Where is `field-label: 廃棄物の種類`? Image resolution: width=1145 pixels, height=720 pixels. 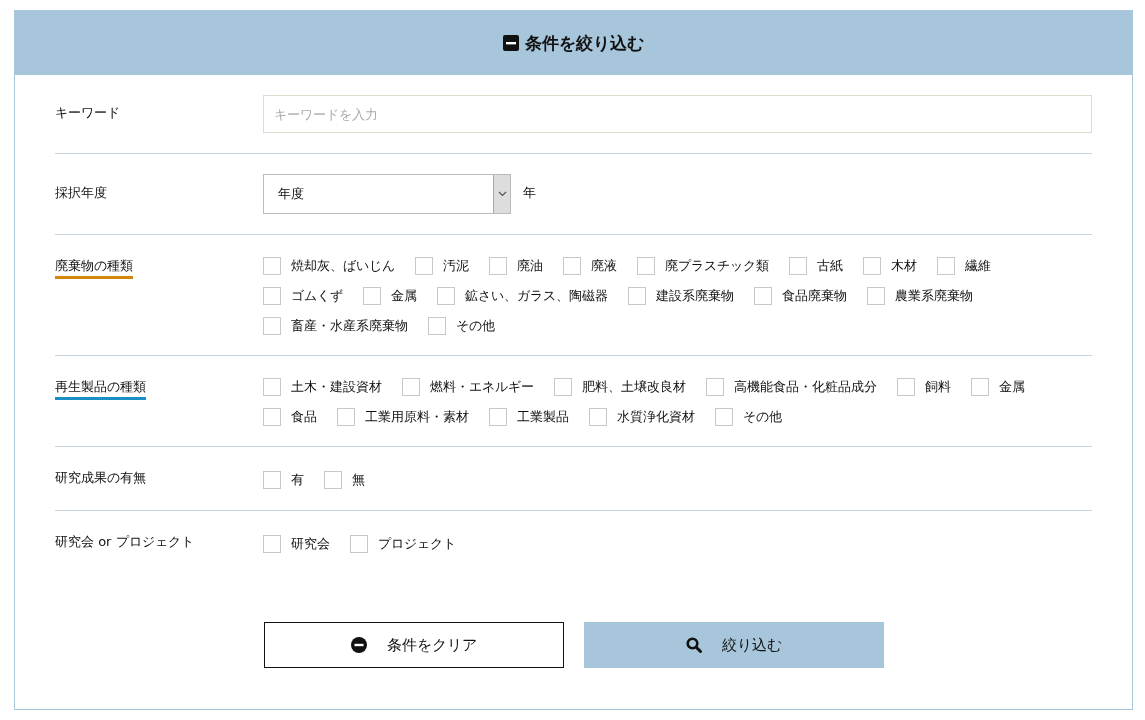
field-label: 廃棄物の種類 is located at coordinates (94, 268).